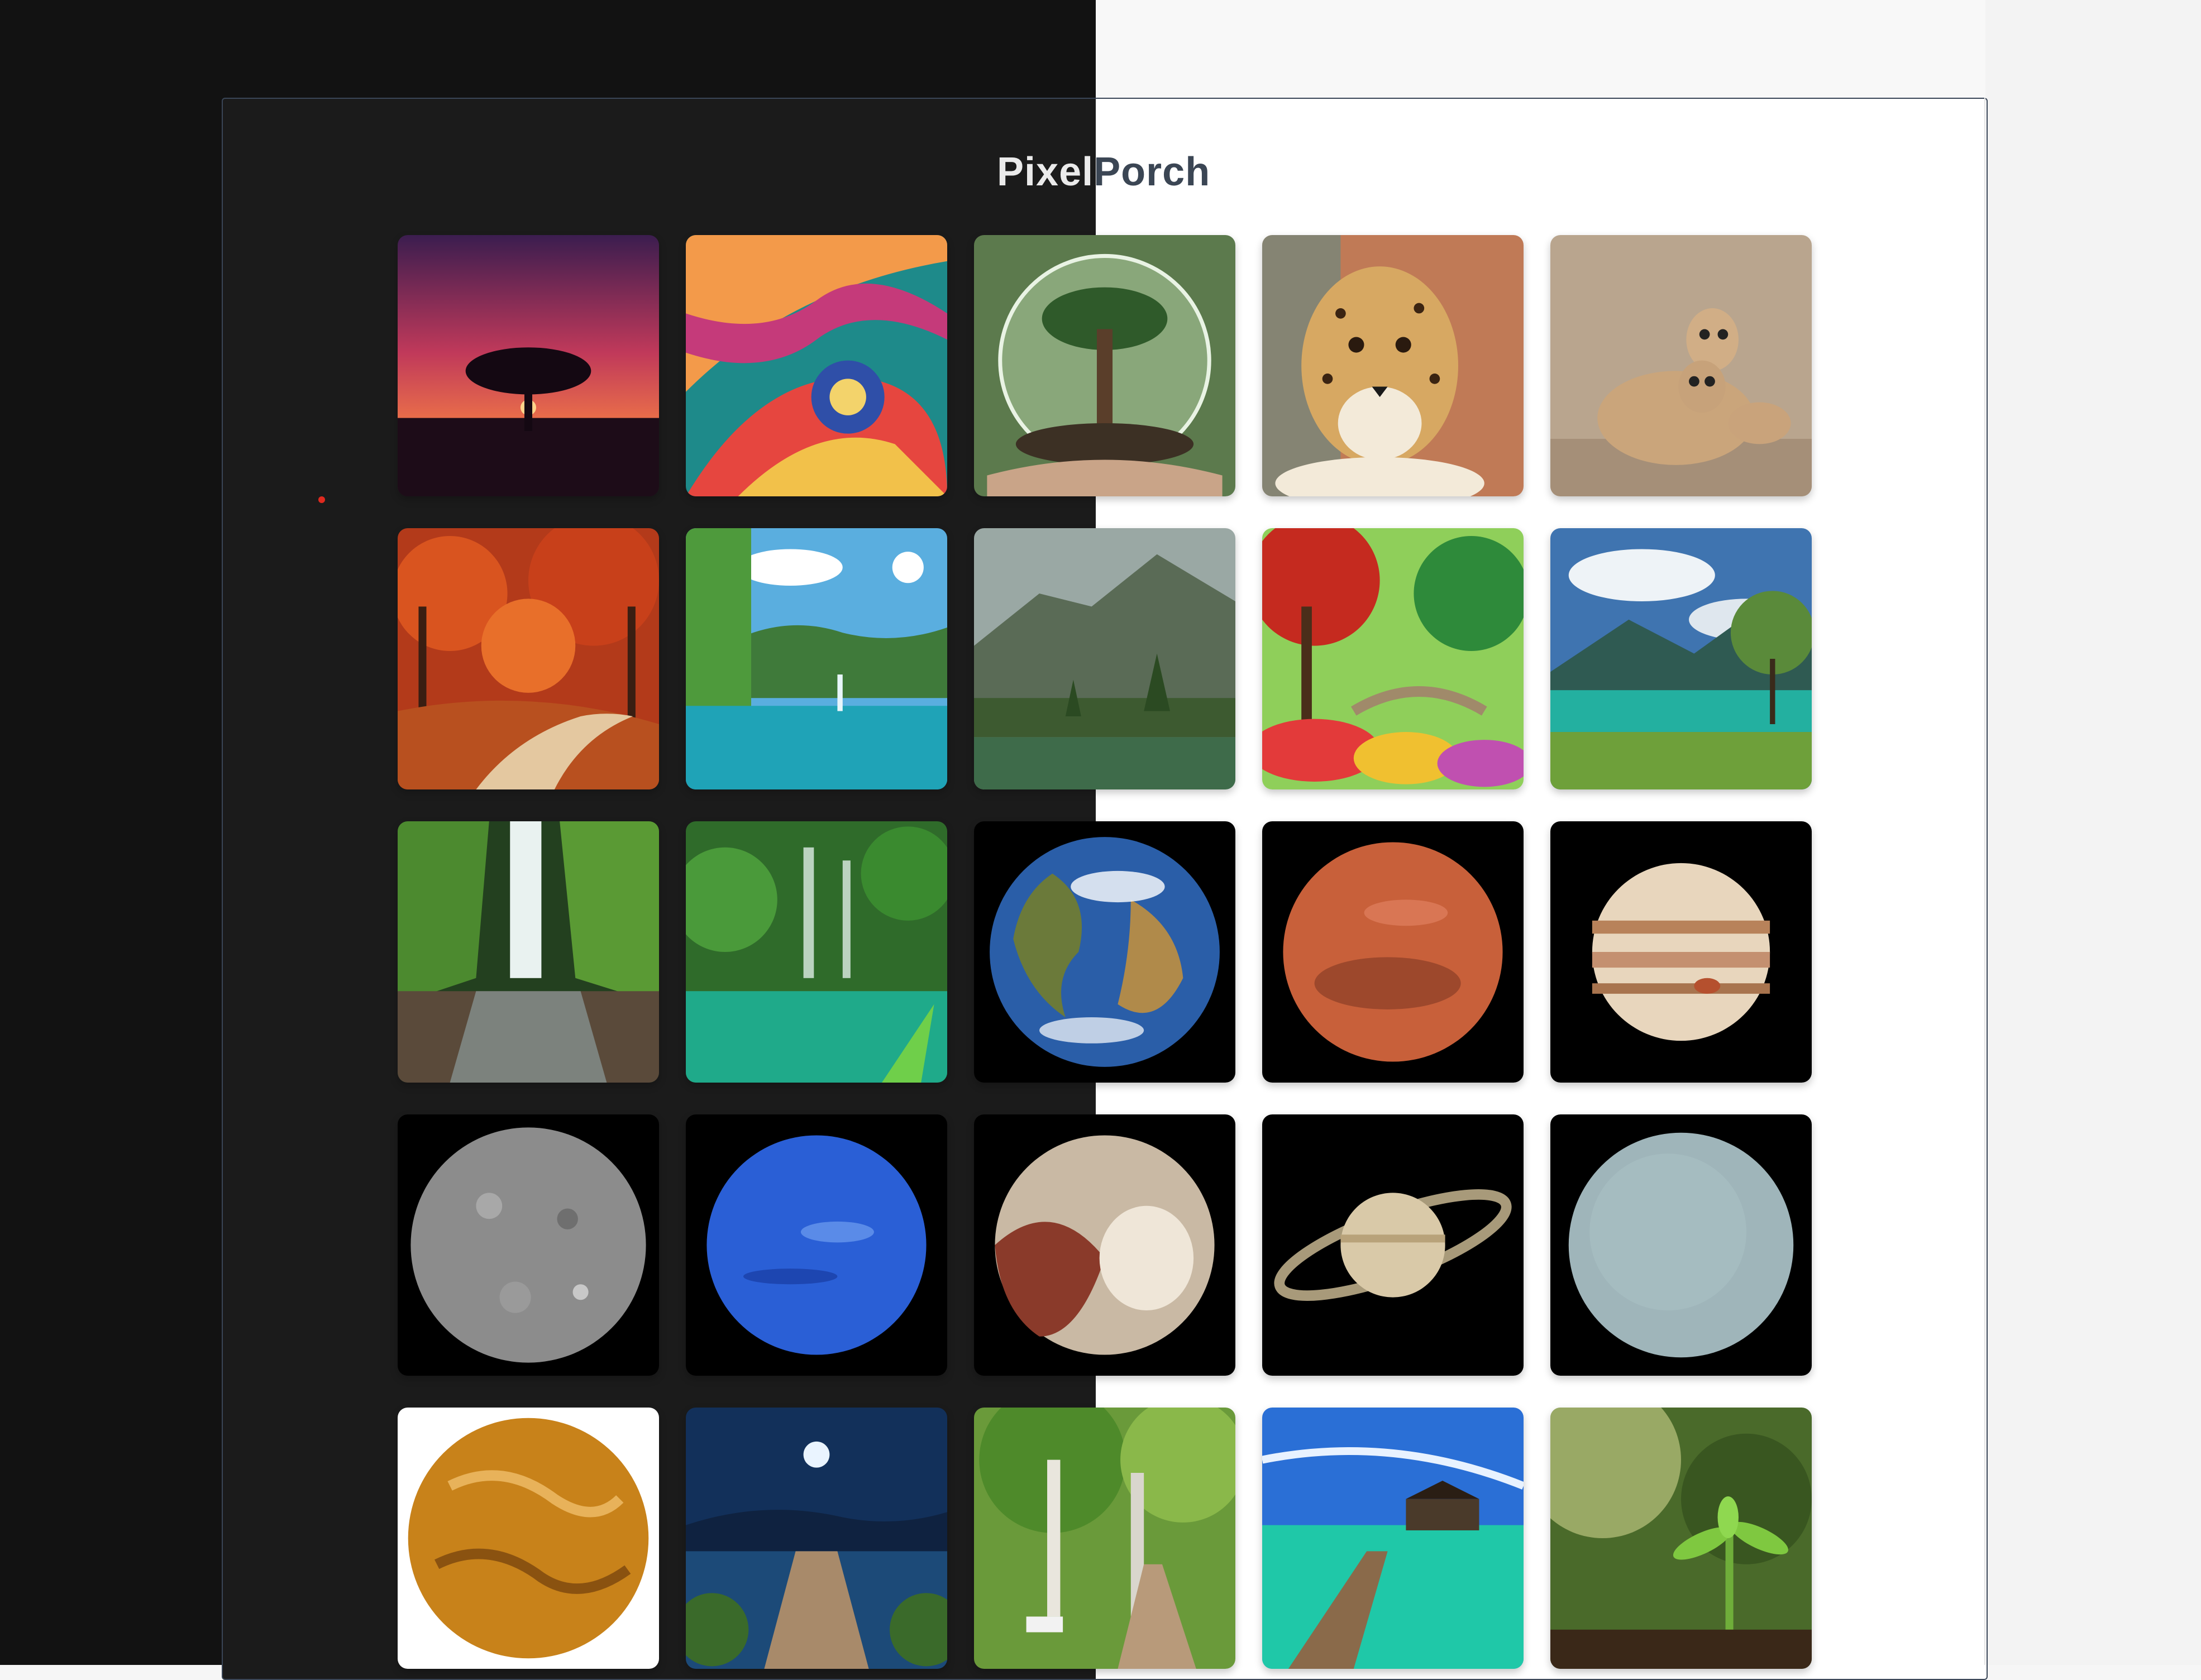  I want to click on earth-icon, so click(1104, 952).